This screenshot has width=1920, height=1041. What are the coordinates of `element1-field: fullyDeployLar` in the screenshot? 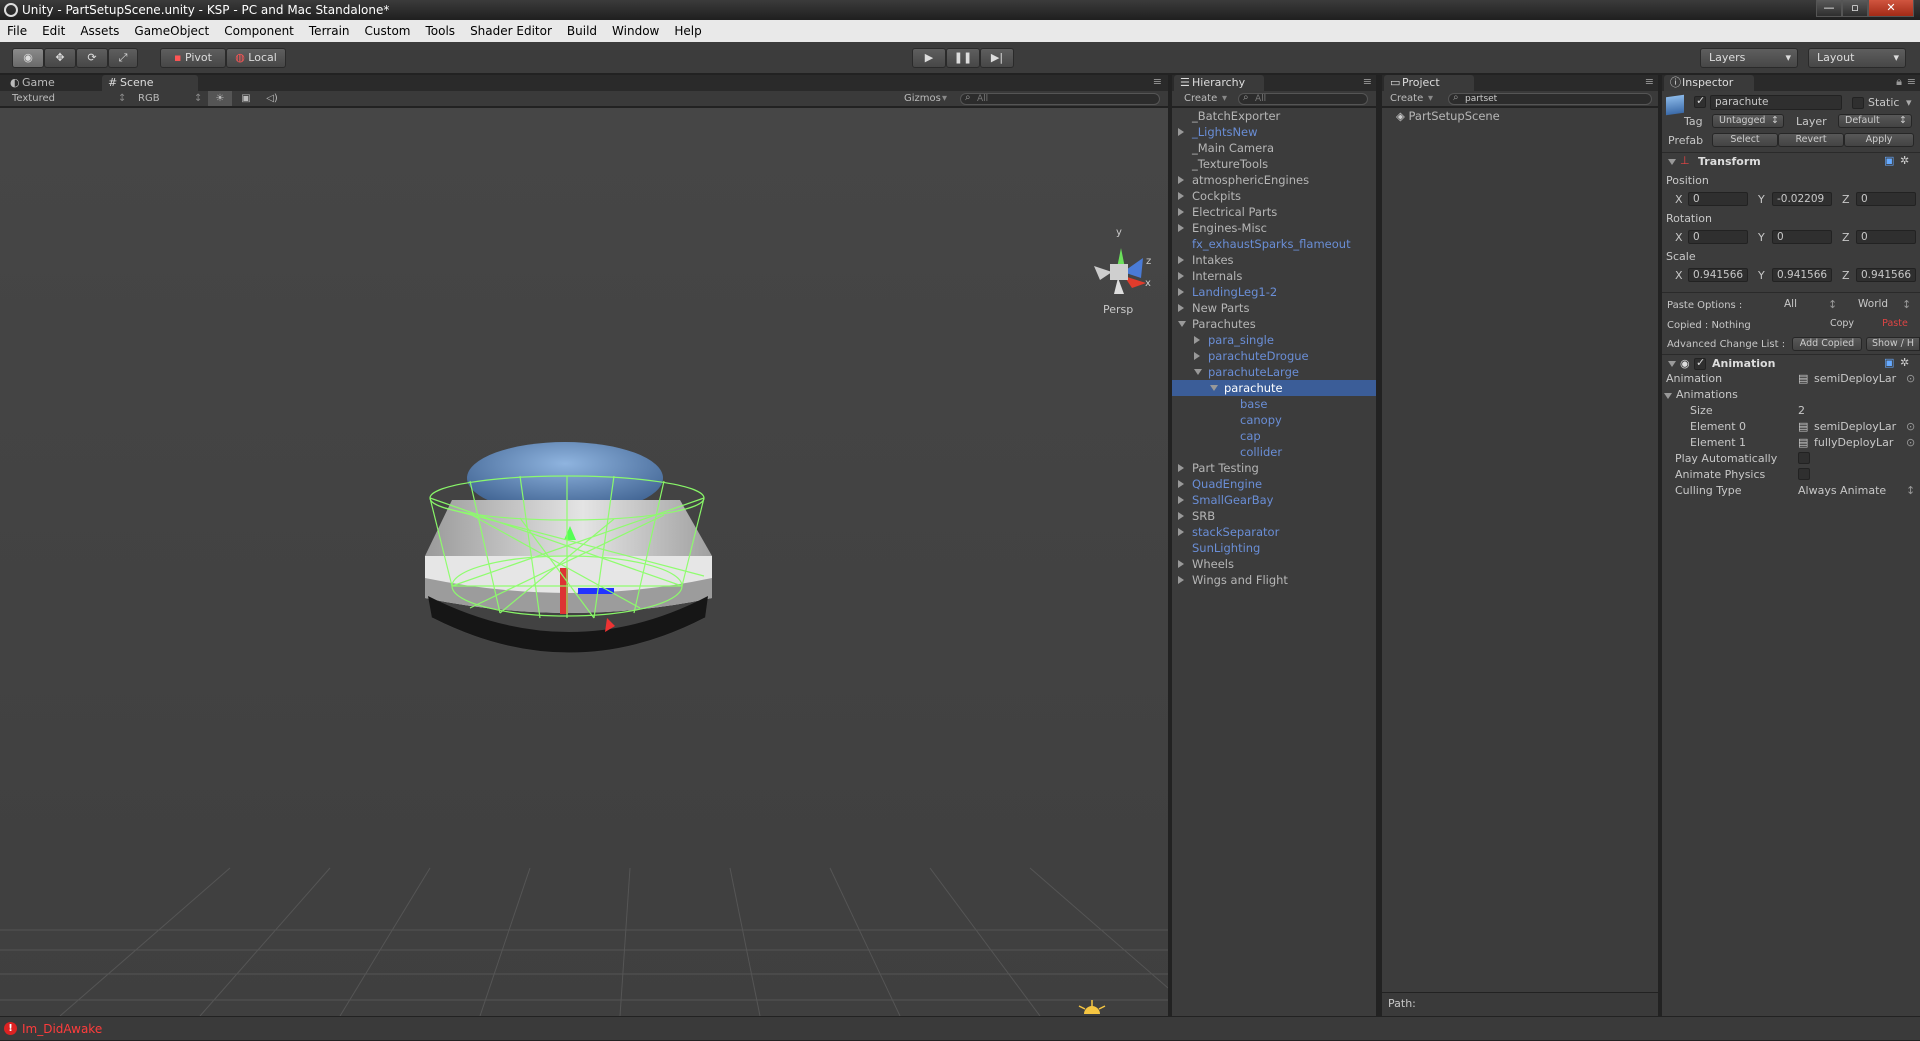 It's located at (1860, 442).